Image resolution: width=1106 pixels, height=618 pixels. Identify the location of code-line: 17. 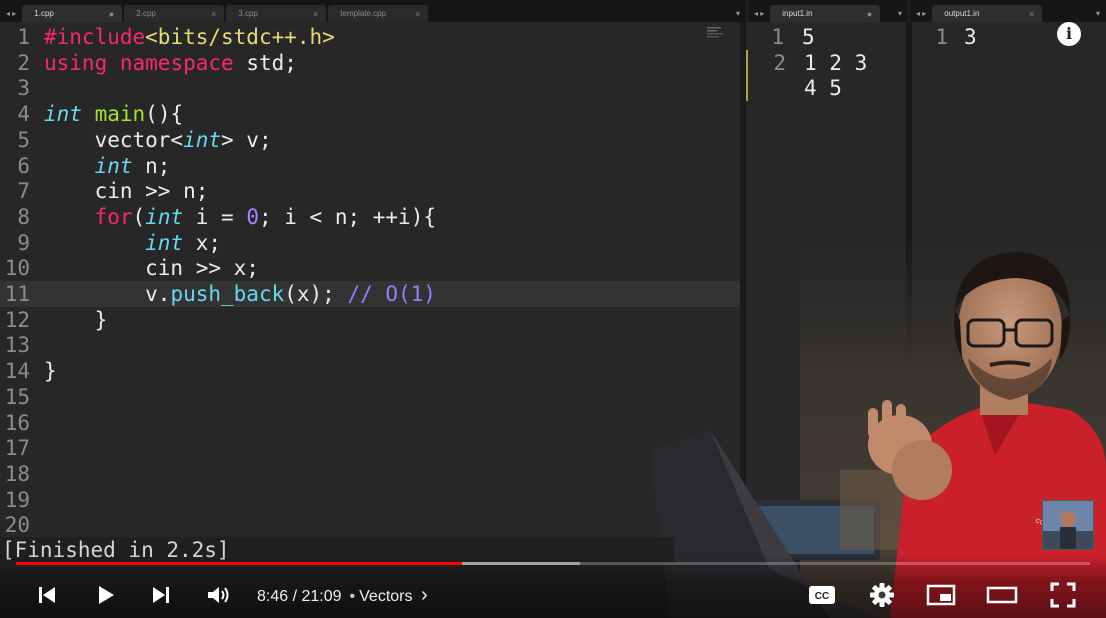
(370, 448).